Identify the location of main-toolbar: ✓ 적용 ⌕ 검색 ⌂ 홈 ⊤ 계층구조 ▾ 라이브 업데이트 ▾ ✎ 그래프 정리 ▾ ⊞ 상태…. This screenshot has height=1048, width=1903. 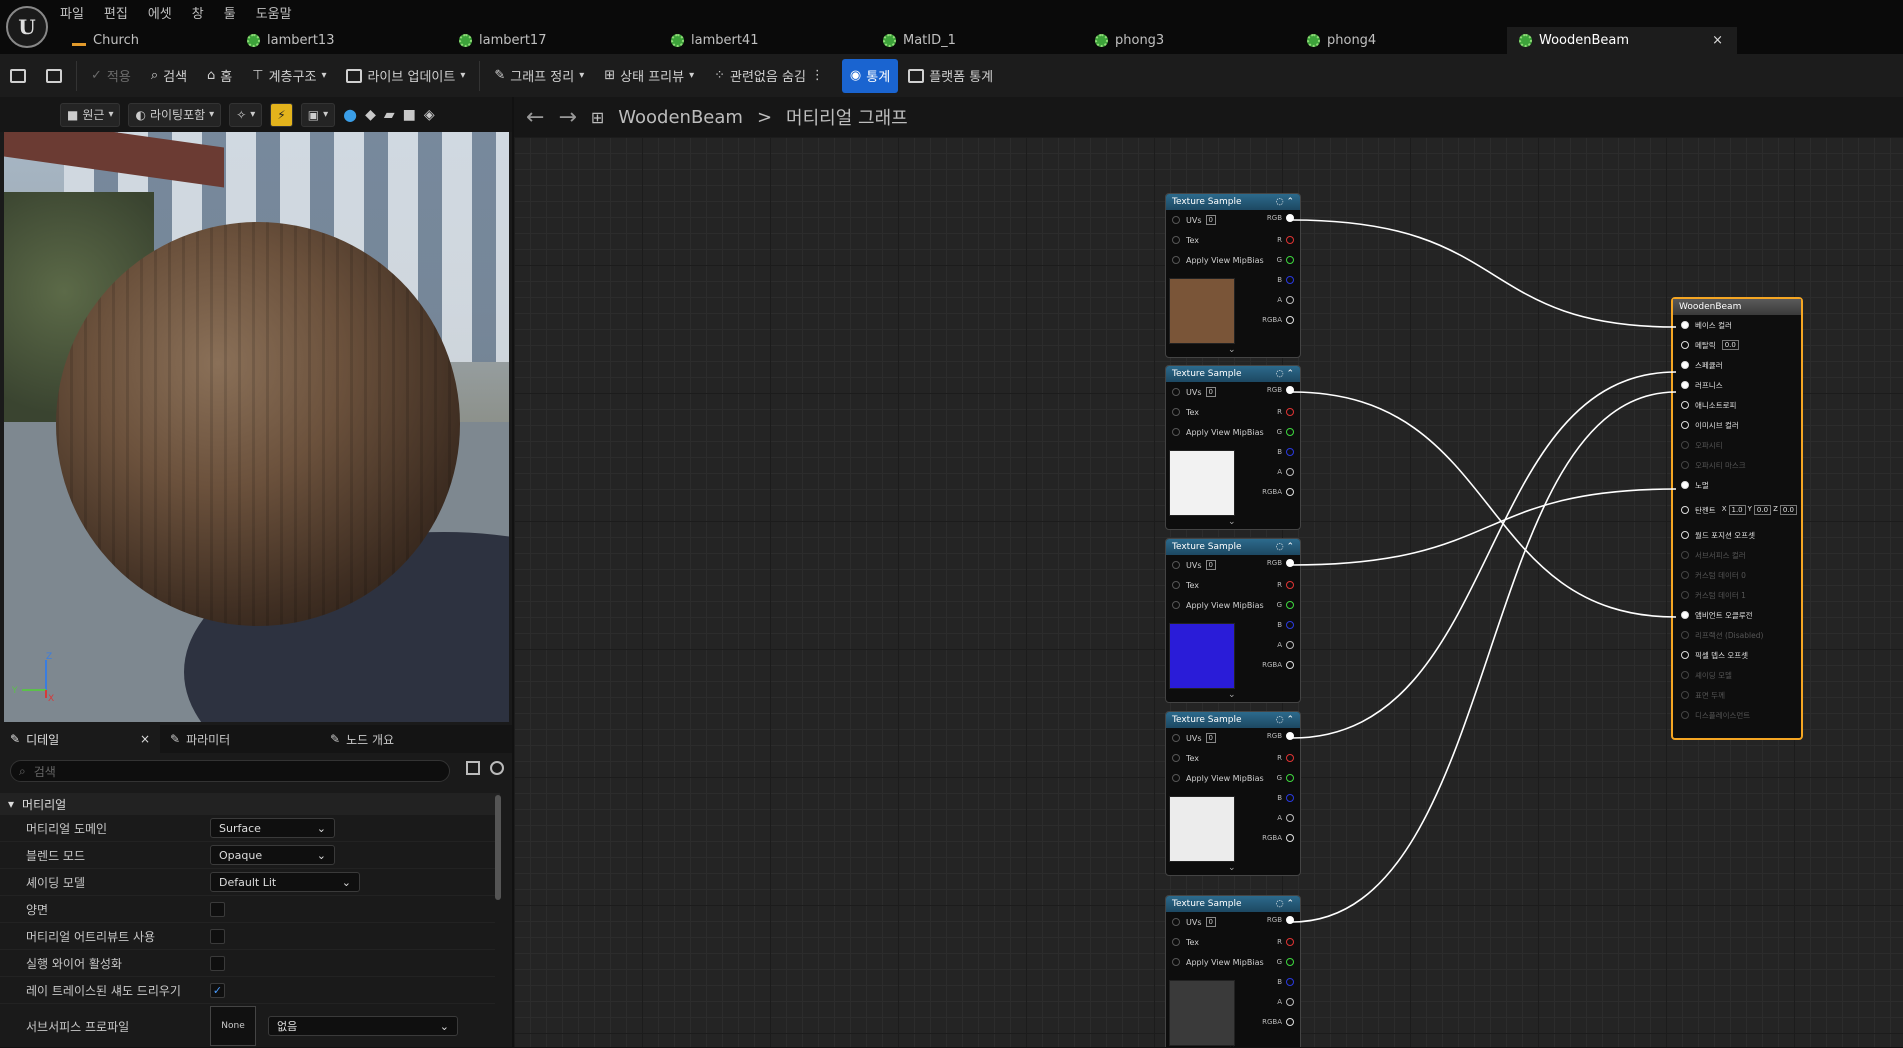
(951, 75).